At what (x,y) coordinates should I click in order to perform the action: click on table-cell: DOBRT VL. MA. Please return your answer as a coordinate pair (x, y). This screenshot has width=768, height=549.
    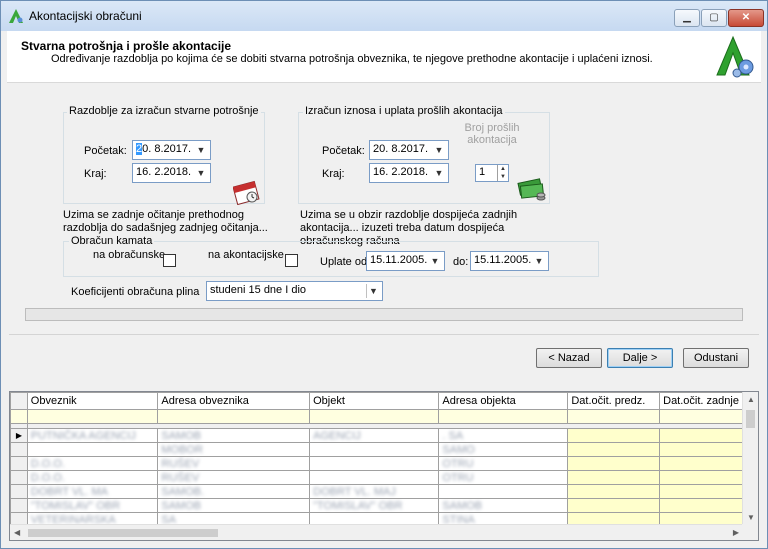
    Looking at the image, I should click on (92, 491).